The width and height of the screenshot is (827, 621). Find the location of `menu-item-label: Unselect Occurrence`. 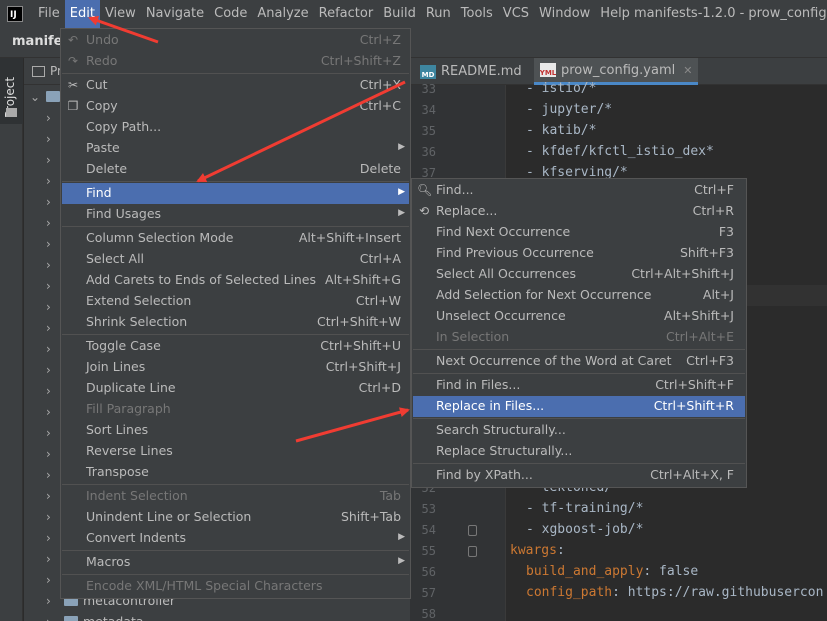

menu-item-label: Unselect Occurrence is located at coordinates (501, 315).